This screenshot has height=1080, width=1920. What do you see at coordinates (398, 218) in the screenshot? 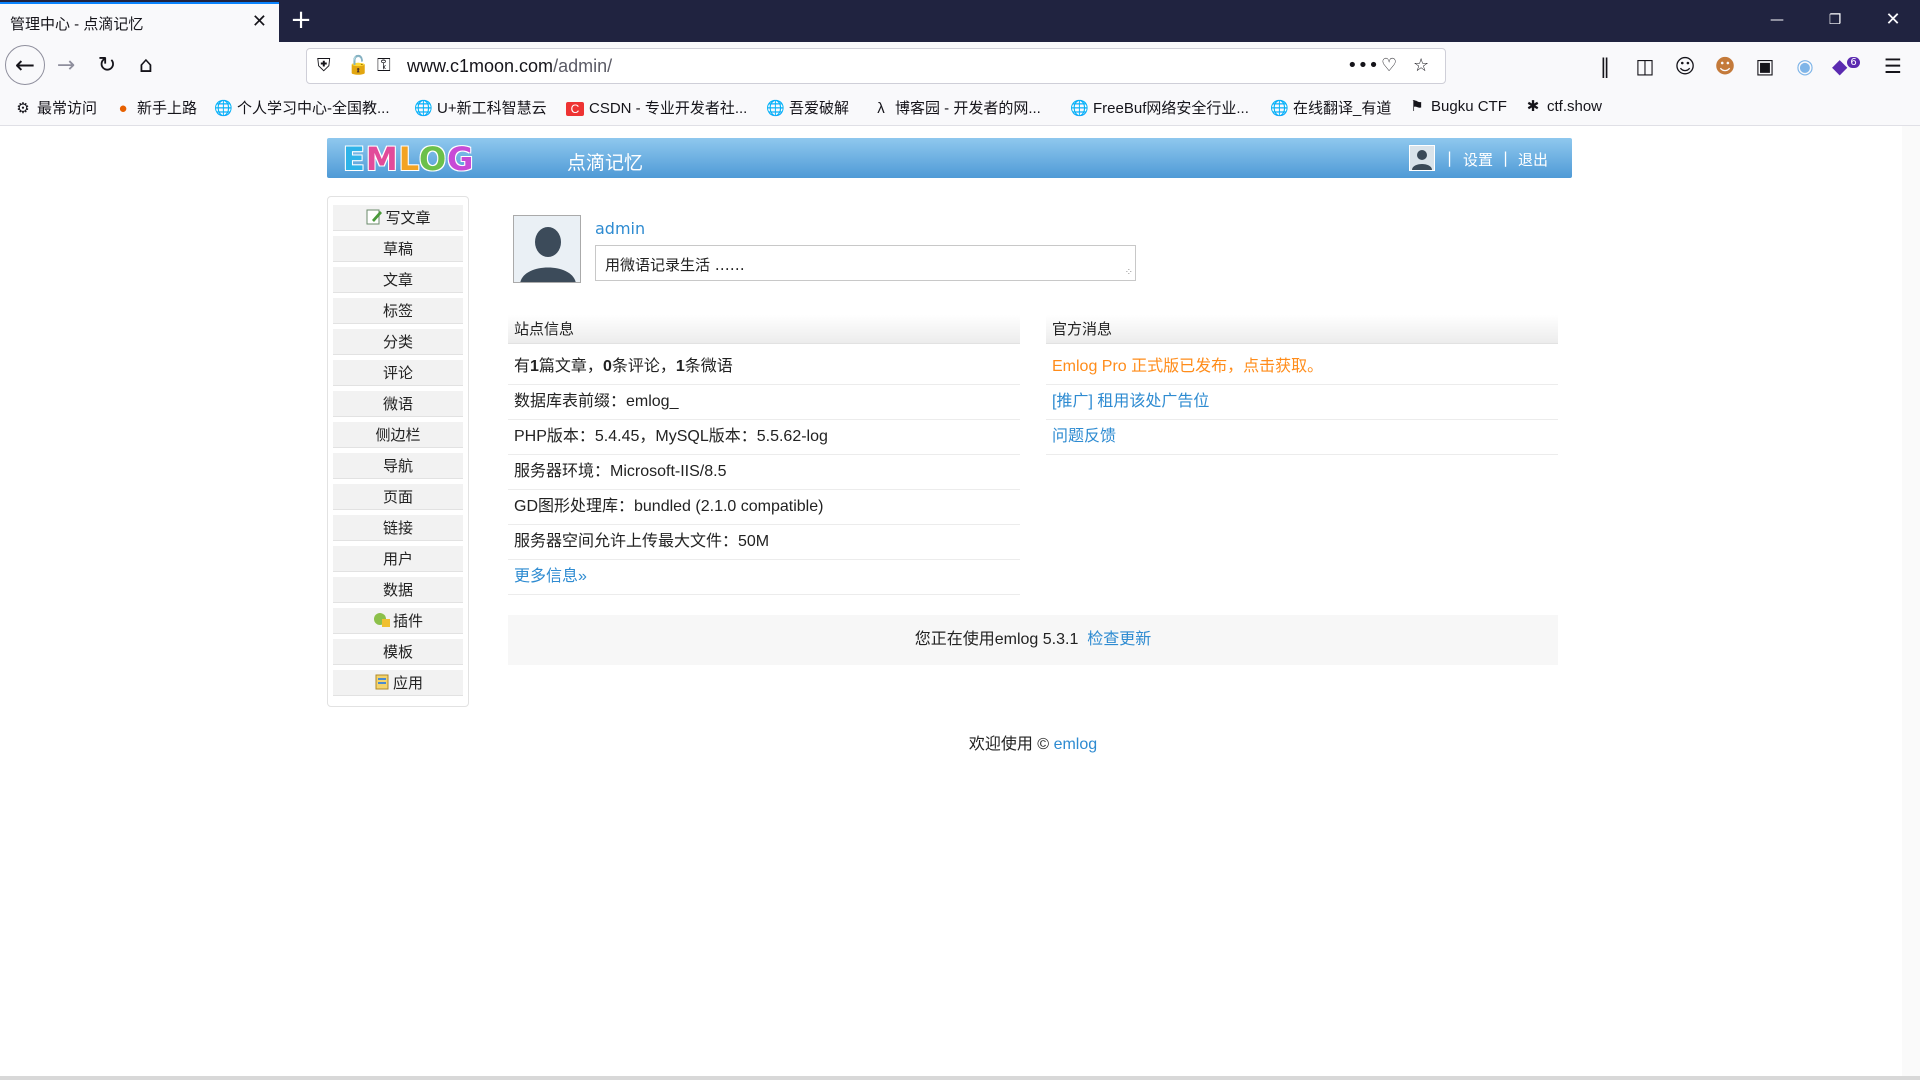
I see `sidebar-item-write: 写文章` at bounding box center [398, 218].